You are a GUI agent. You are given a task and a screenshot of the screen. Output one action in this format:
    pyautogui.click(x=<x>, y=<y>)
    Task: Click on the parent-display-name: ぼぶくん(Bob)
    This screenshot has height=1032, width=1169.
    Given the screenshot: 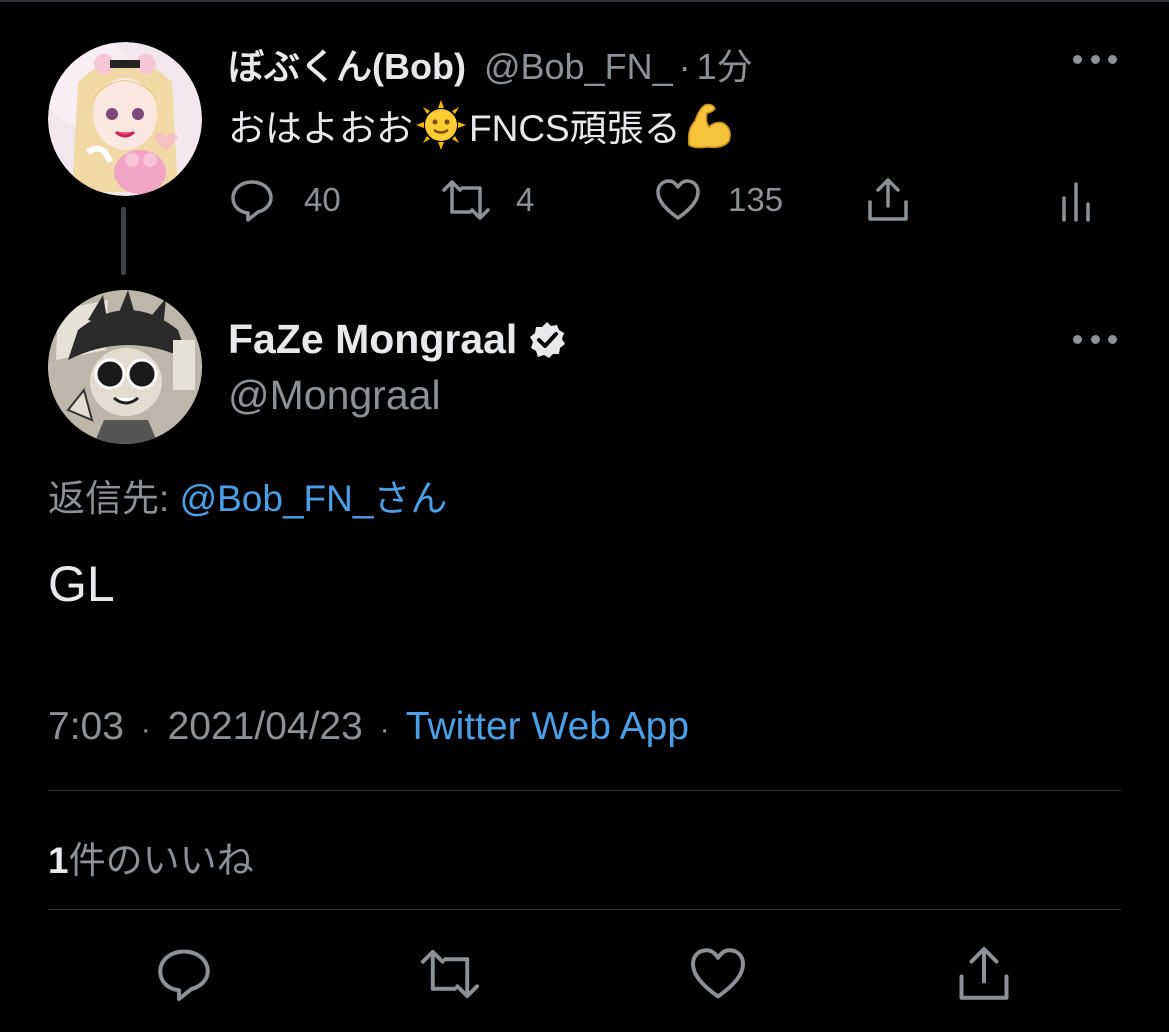 What is the action you would take?
    pyautogui.click(x=347, y=64)
    